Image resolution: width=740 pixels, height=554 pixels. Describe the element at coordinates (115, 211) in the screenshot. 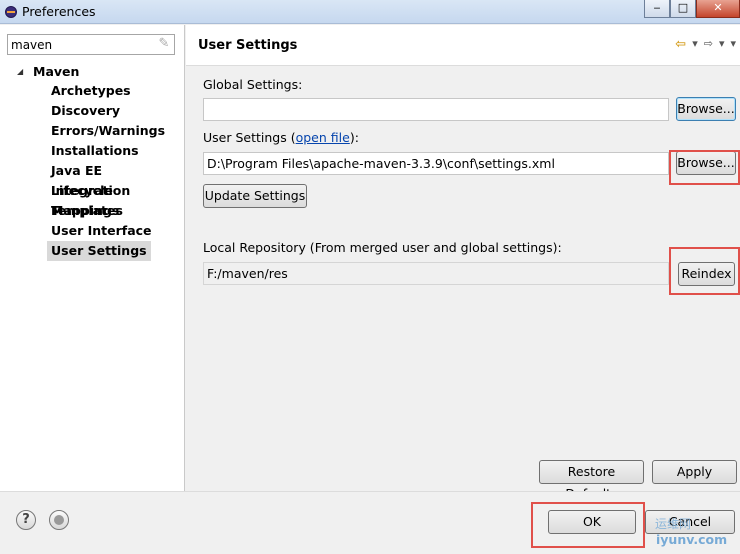

I see `tree-item-templates: Templates` at that location.